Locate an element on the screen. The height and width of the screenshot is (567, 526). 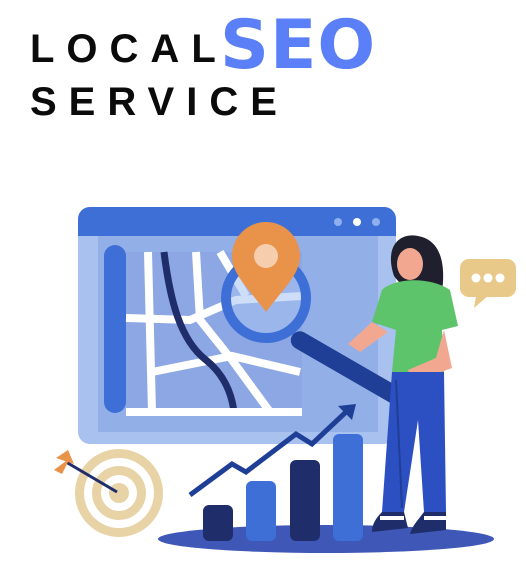
dartboard-target-icon is located at coordinates (108, 493).